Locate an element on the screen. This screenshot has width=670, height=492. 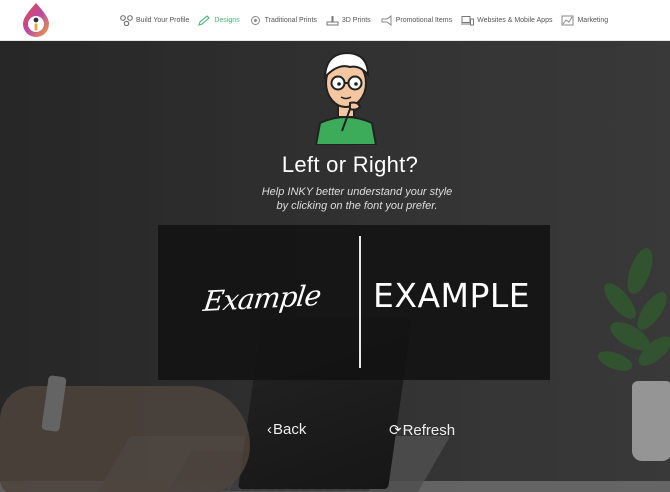
sans-font-sample: EXAMPLE is located at coordinates (452, 295).